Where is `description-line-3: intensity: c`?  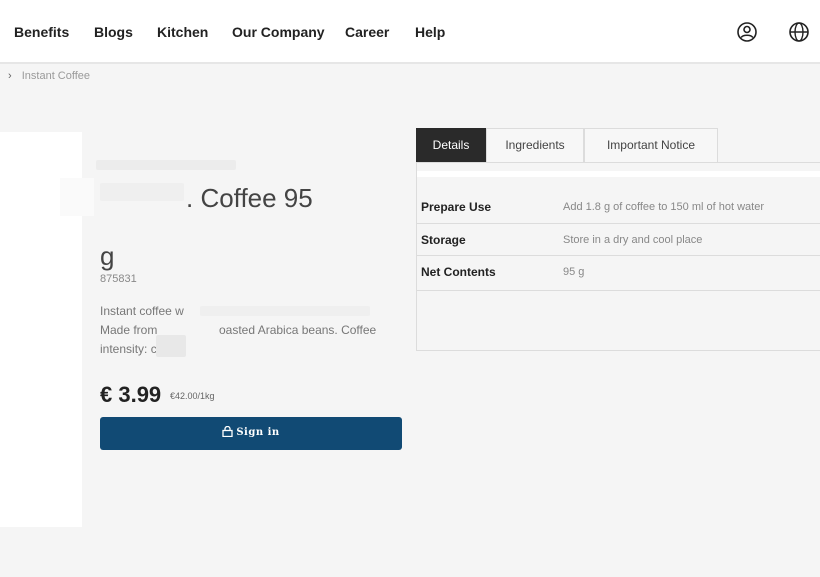
description-line-3: intensity: c is located at coordinates (128, 349).